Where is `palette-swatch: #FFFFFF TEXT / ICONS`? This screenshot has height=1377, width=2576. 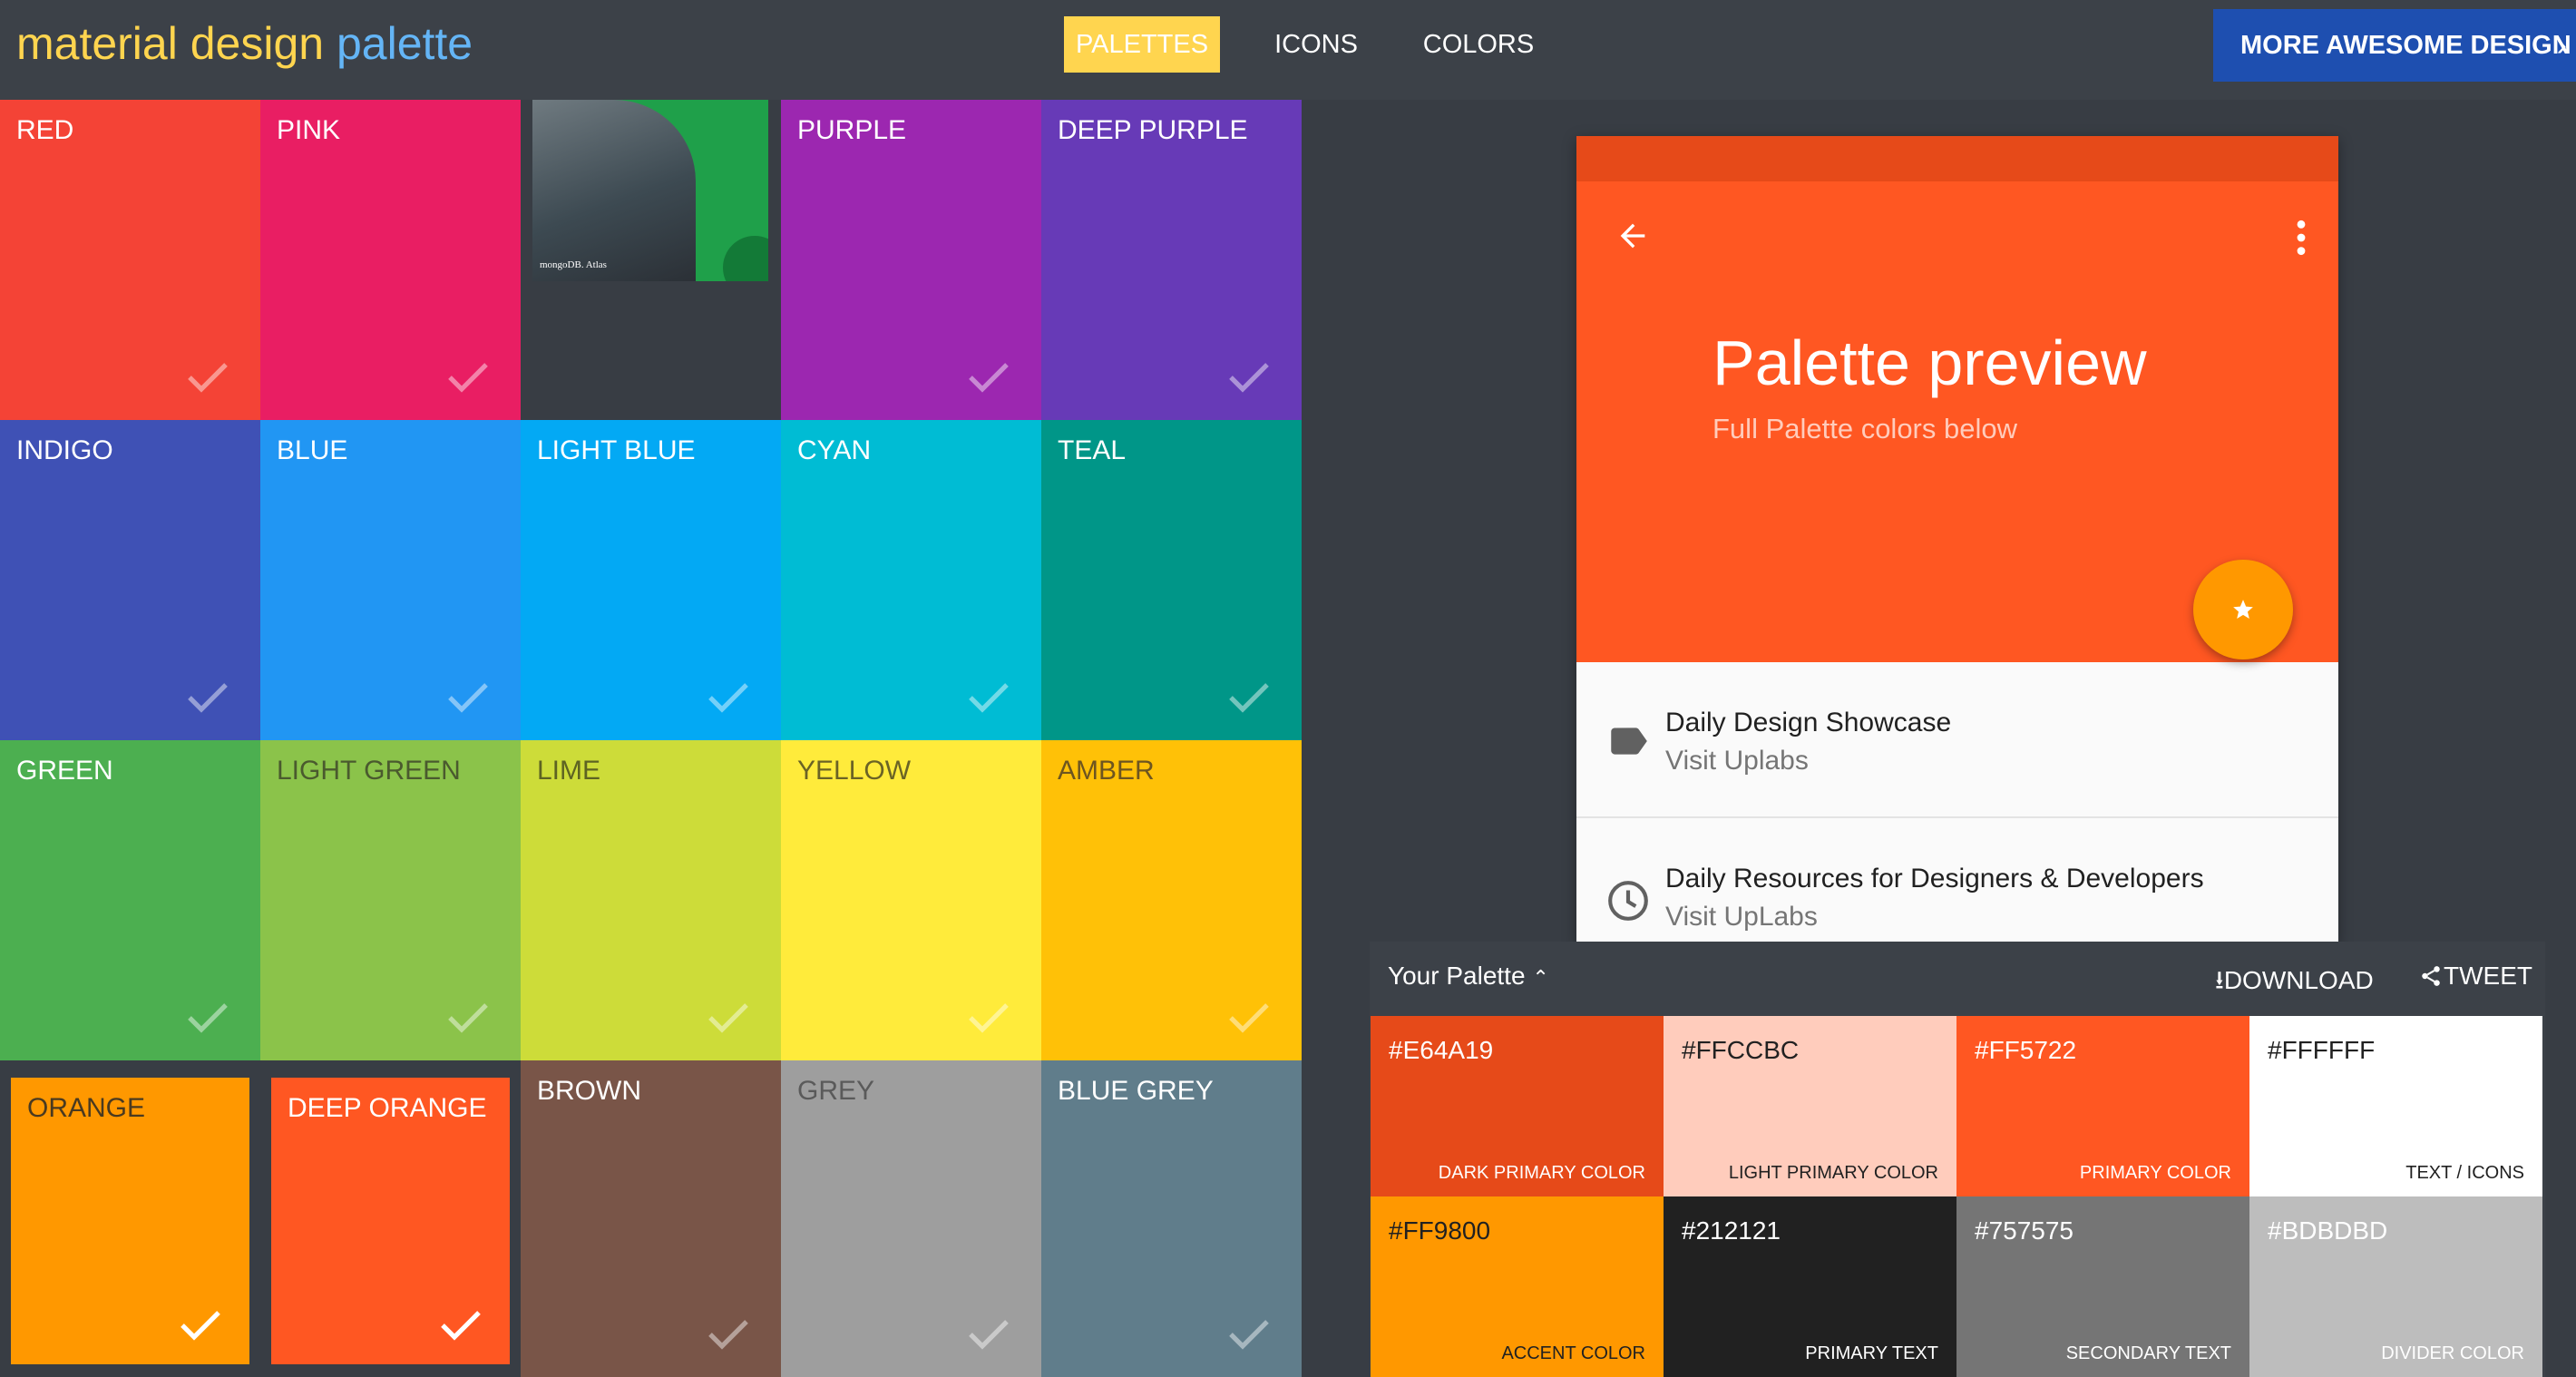
palette-swatch: #FFFFFF TEXT / ICONS is located at coordinates (2395, 1106).